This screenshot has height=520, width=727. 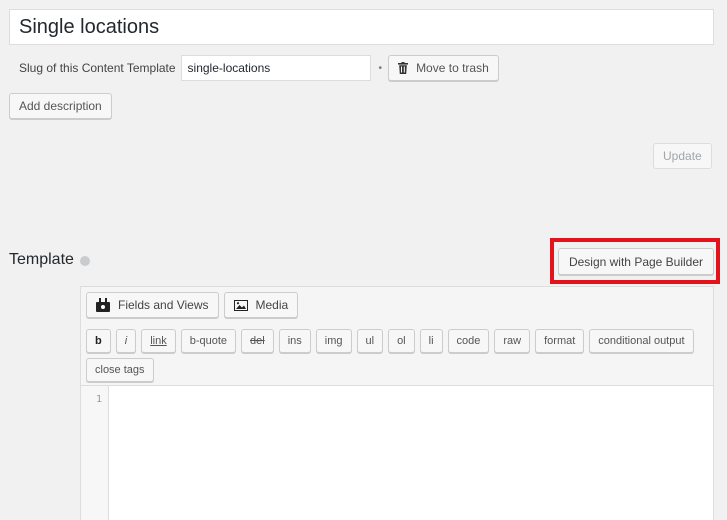 I want to click on quicktag-b-quote: b-quote, so click(x=208, y=341).